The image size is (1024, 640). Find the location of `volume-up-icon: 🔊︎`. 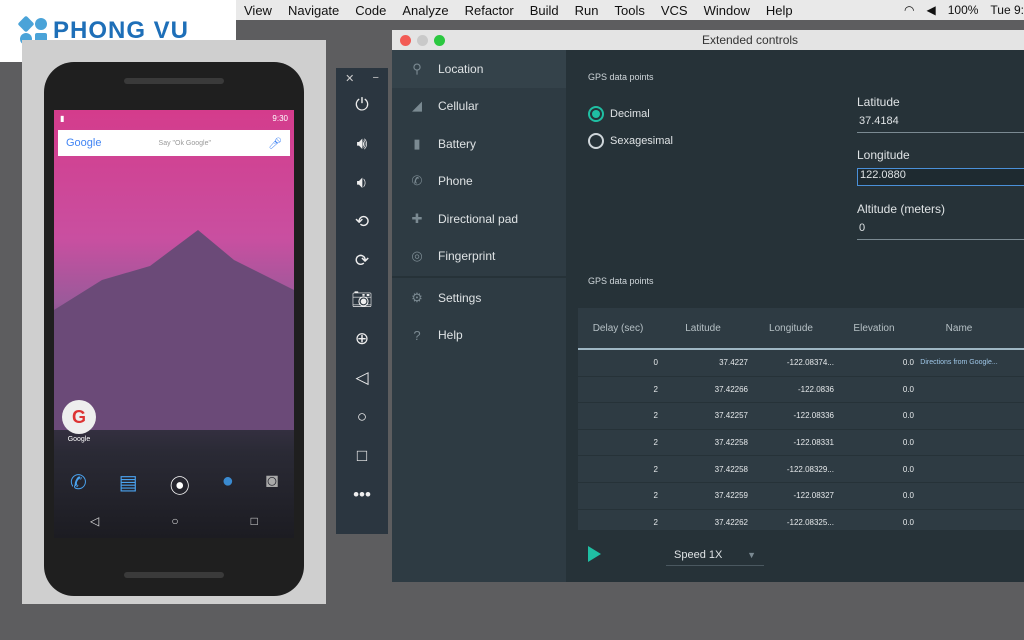

volume-up-icon: 🔊︎ is located at coordinates (362, 143).